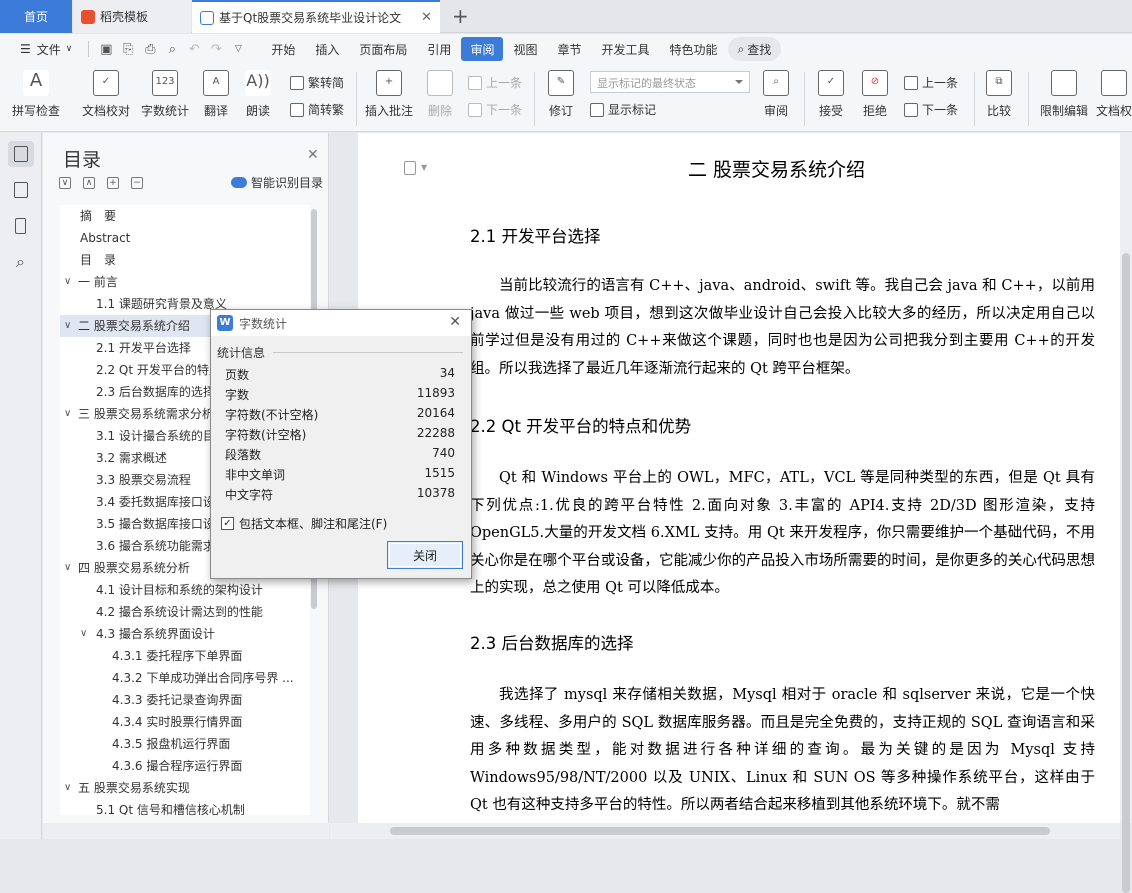 This screenshot has height=893, width=1132. Describe the element at coordinates (185, 216) in the screenshot. I see `toc-item: 摘 要` at that location.